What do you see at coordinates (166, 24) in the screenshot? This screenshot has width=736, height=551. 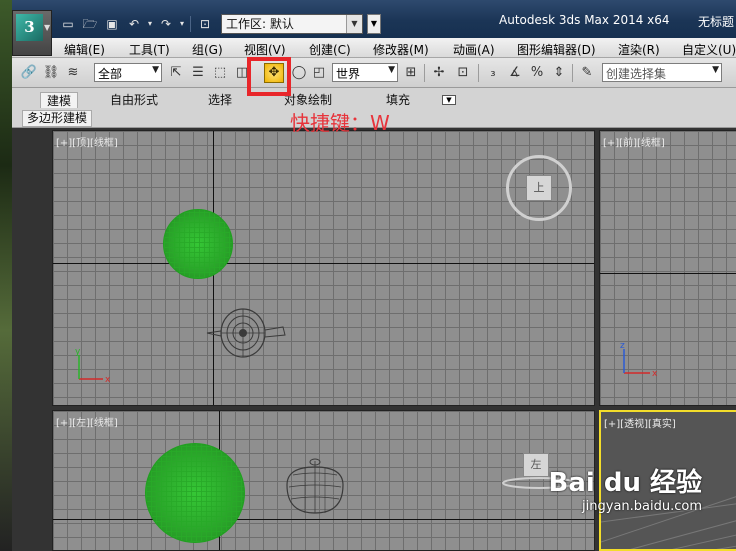 I see `redo-icon: ↷` at bounding box center [166, 24].